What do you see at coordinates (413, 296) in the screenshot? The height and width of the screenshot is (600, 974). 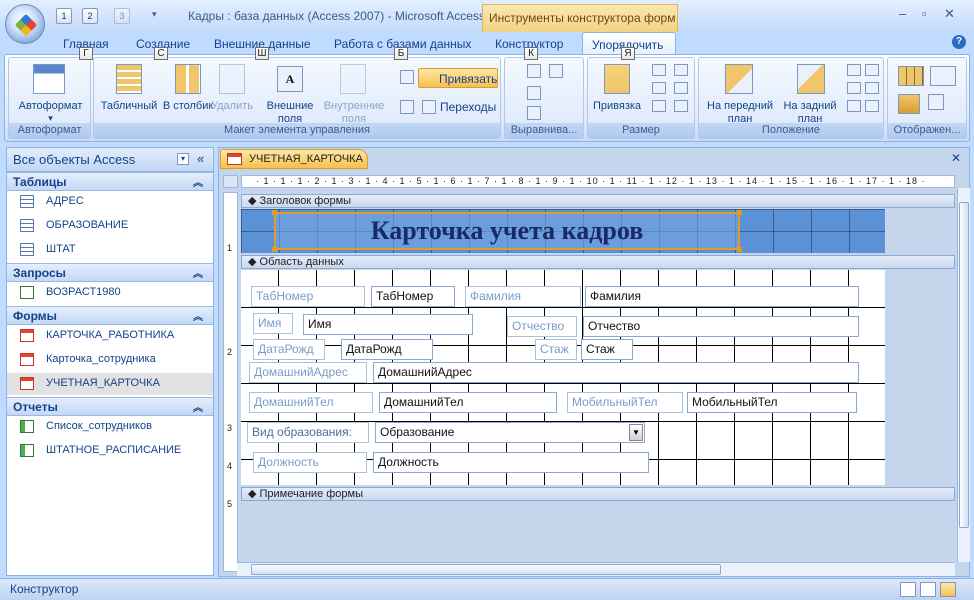 I see `tabnum-field: ТабНомер` at bounding box center [413, 296].